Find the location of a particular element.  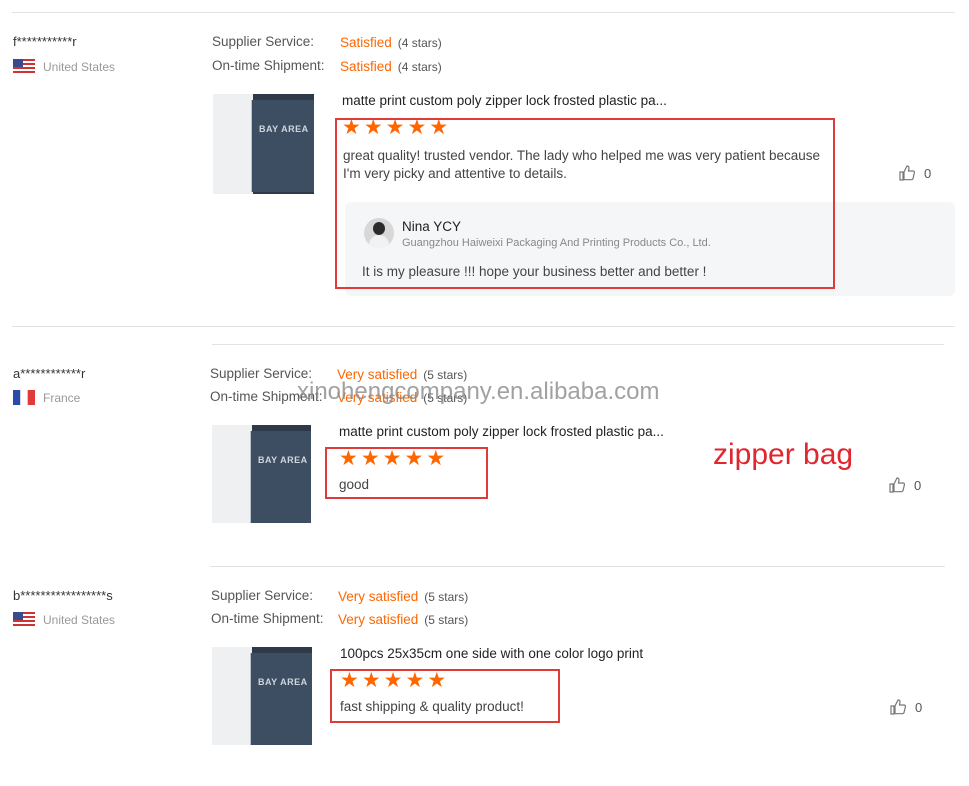

country-name: France is located at coordinates (62, 397).